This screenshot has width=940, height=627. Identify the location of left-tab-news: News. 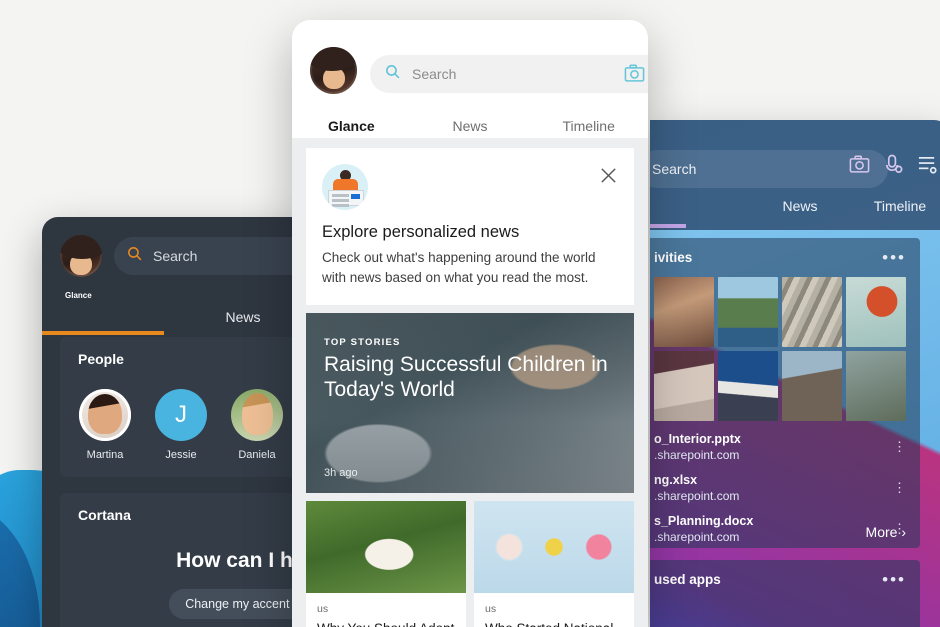
(243, 317).